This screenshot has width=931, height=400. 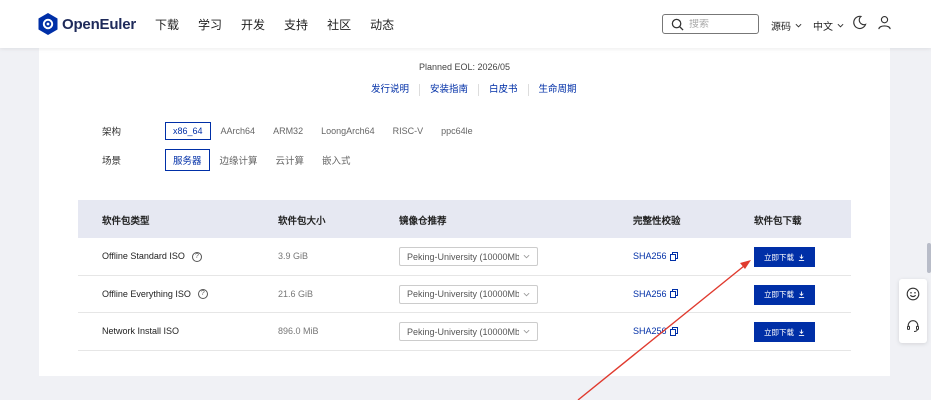 I want to click on openeuler-logo-icon, so click(x=48, y=24).